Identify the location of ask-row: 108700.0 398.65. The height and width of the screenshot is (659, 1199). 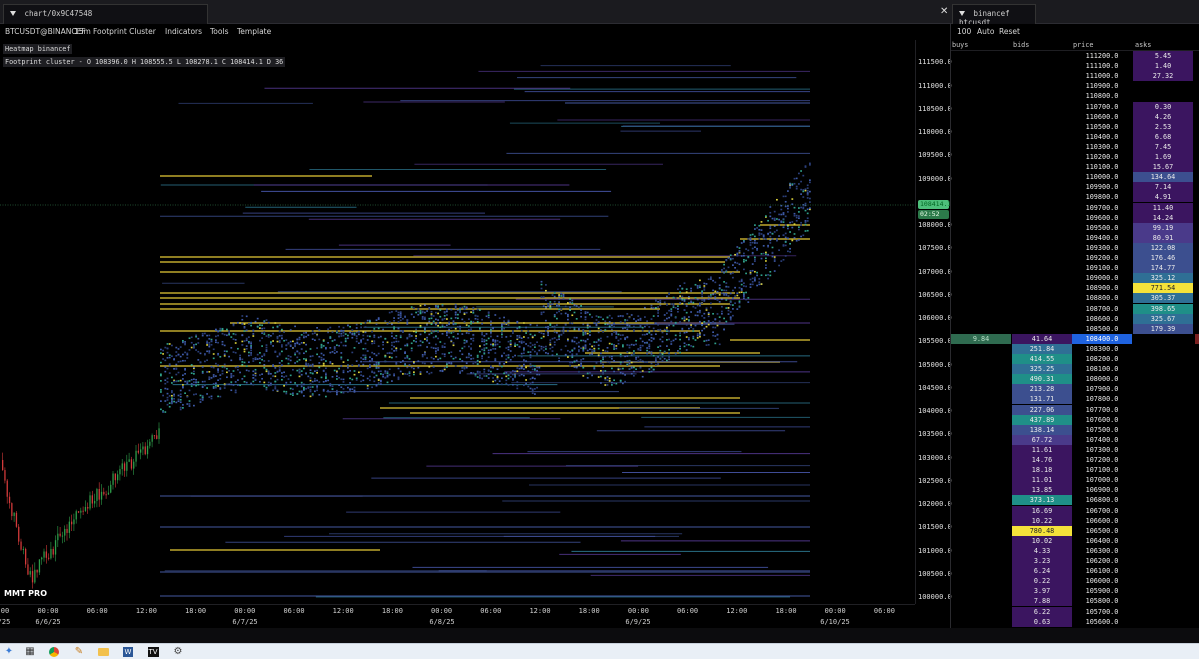
(1075, 308).